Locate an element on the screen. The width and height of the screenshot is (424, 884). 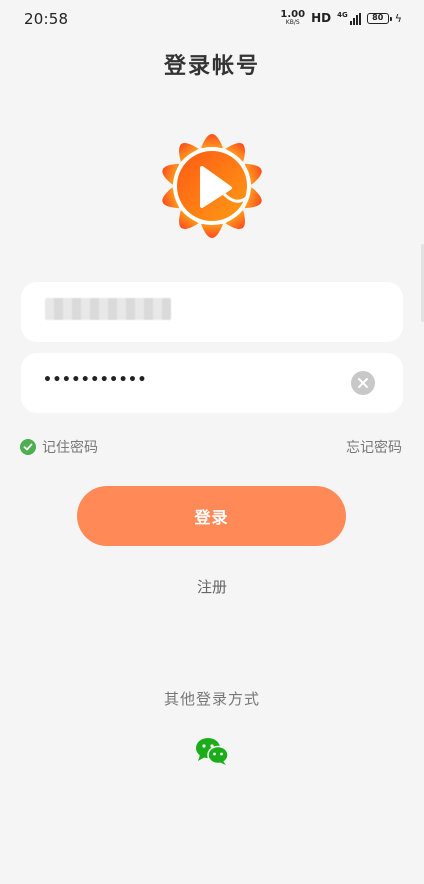
register-link: 注册 is located at coordinates (212, 586).